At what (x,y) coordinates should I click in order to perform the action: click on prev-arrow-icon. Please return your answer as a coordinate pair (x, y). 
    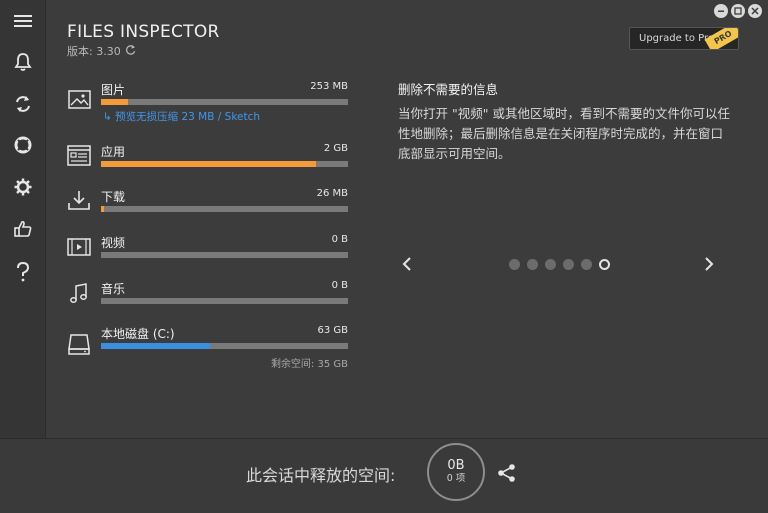
    Looking at the image, I should click on (407, 264).